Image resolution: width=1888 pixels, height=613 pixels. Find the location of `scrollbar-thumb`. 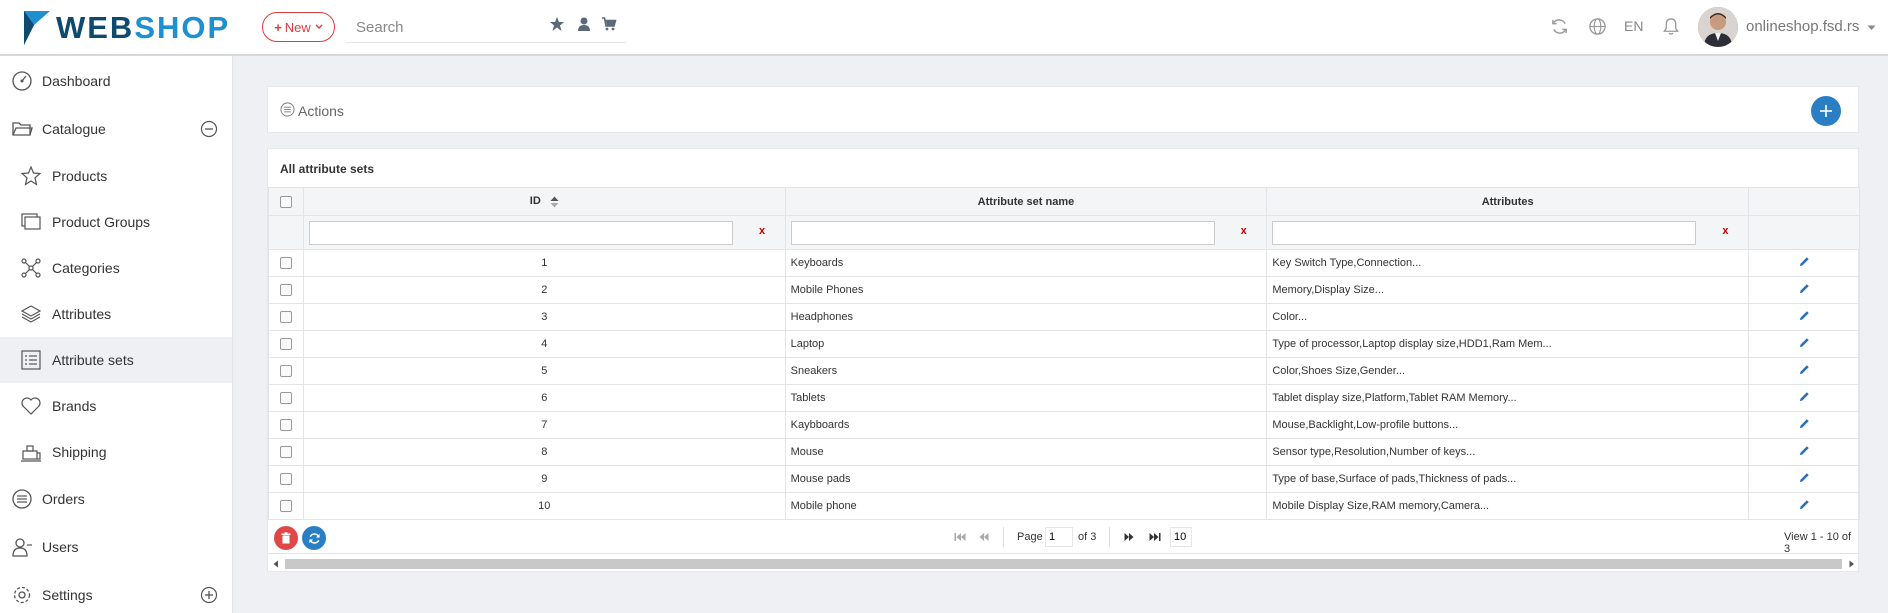

scrollbar-thumb is located at coordinates (1063, 564).